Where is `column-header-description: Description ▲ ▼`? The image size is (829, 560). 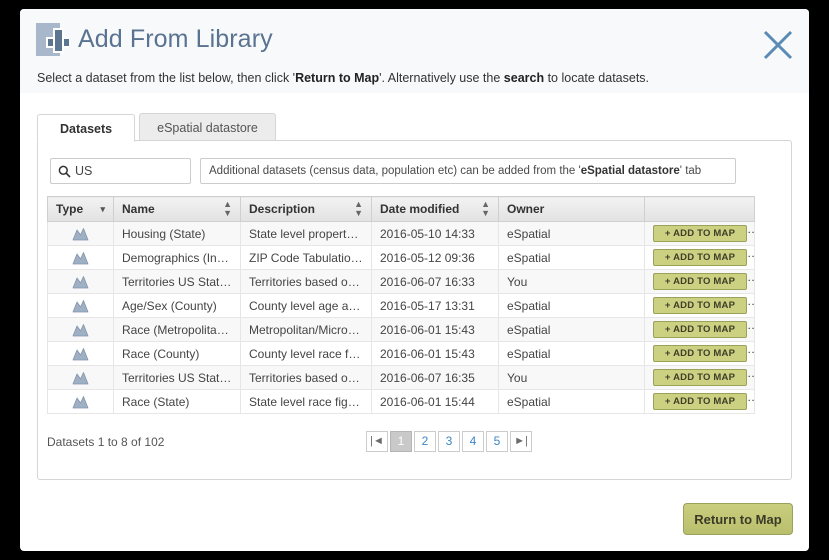 column-header-description: Description ▲ ▼ is located at coordinates (306, 209).